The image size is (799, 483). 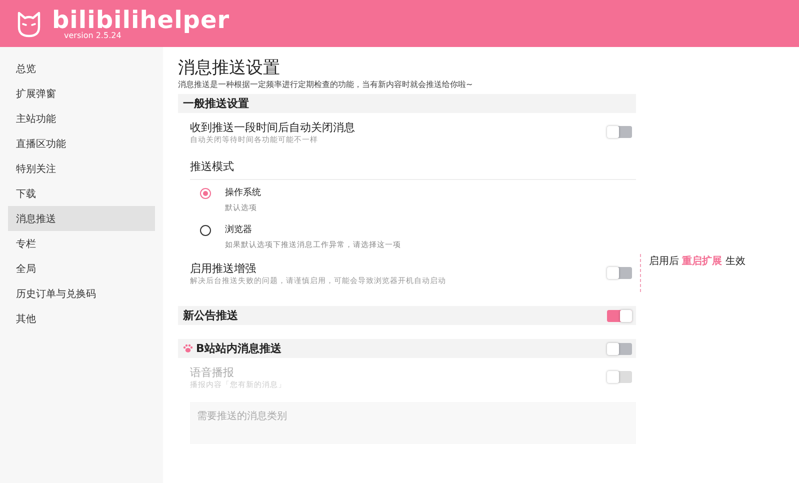 I want to click on section-title: 新公告推送, so click(x=210, y=315).